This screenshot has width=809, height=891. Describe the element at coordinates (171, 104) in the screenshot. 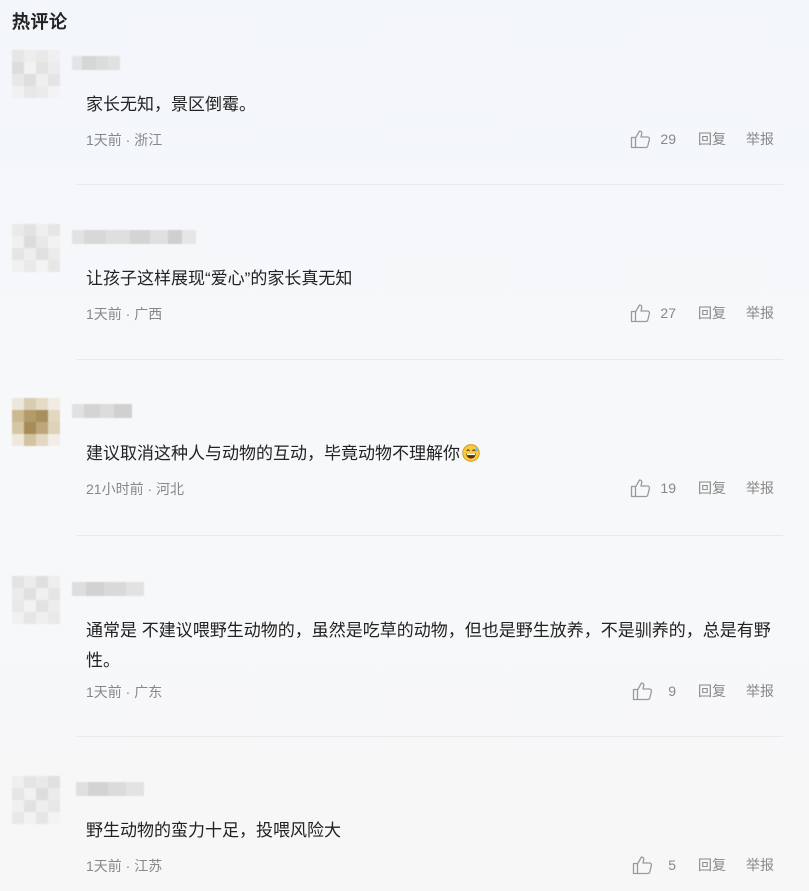

I see `comment-text: 家长无知，景区倒霉。` at that location.